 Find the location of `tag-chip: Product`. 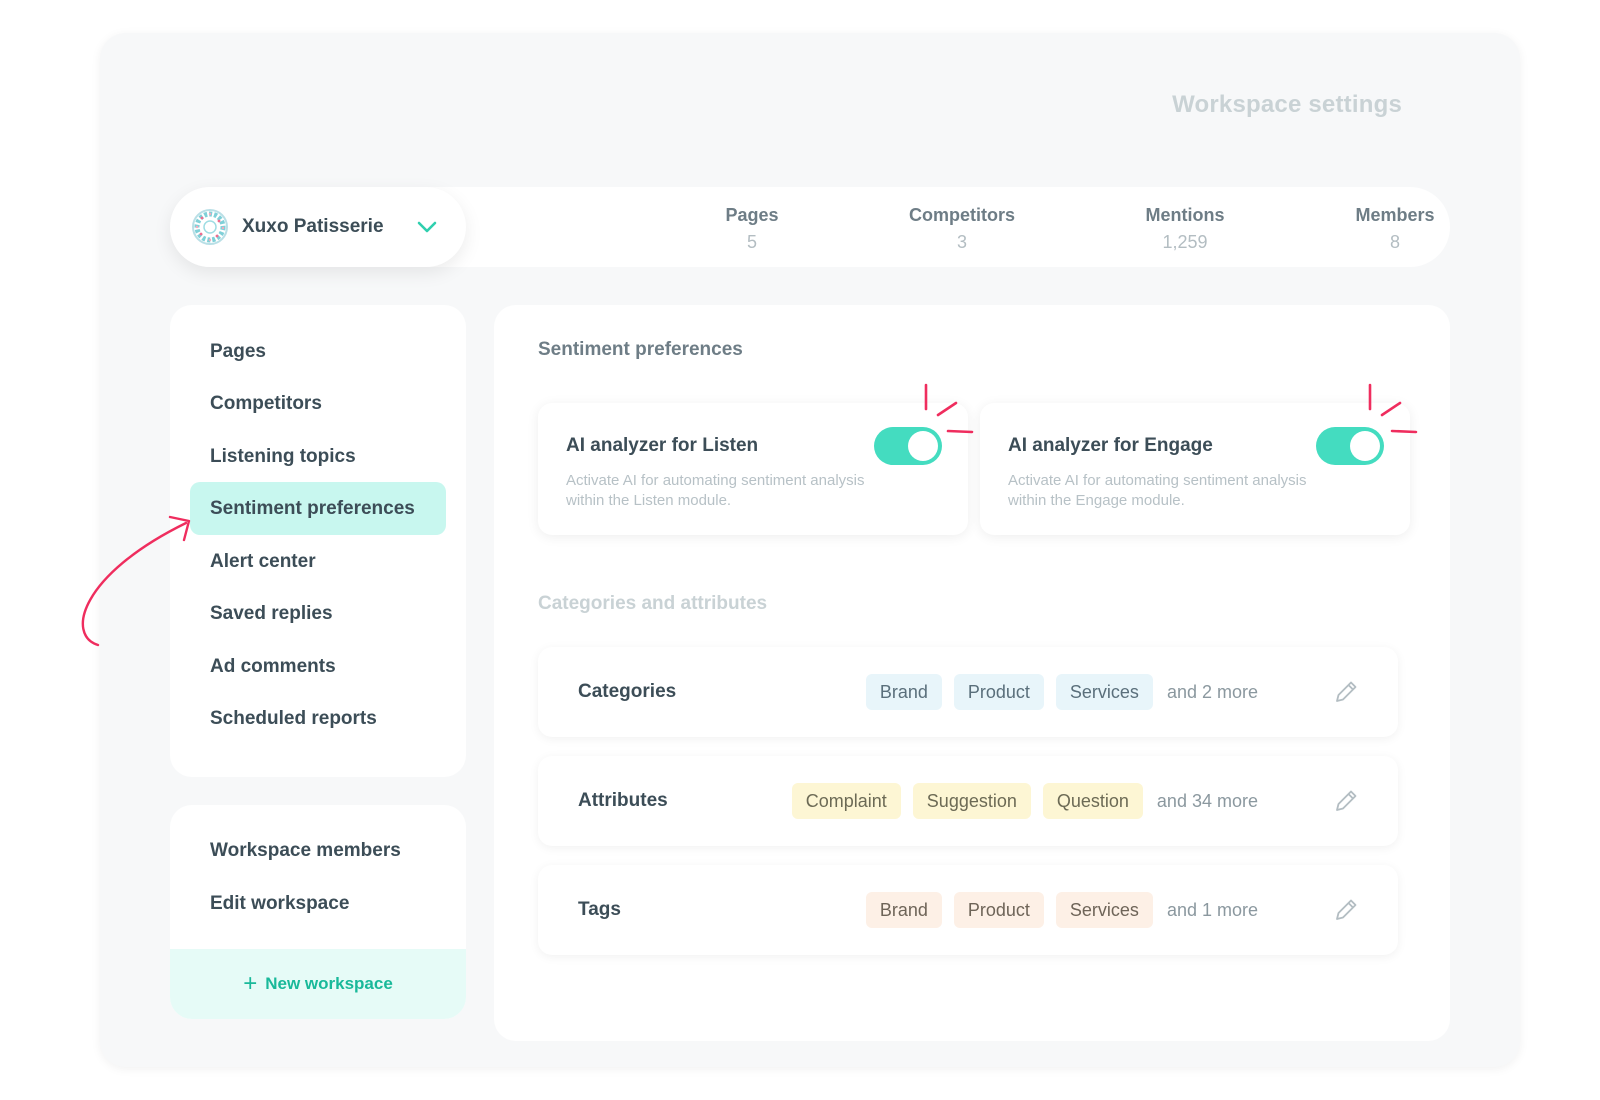

tag-chip: Product is located at coordinates (998, 910).